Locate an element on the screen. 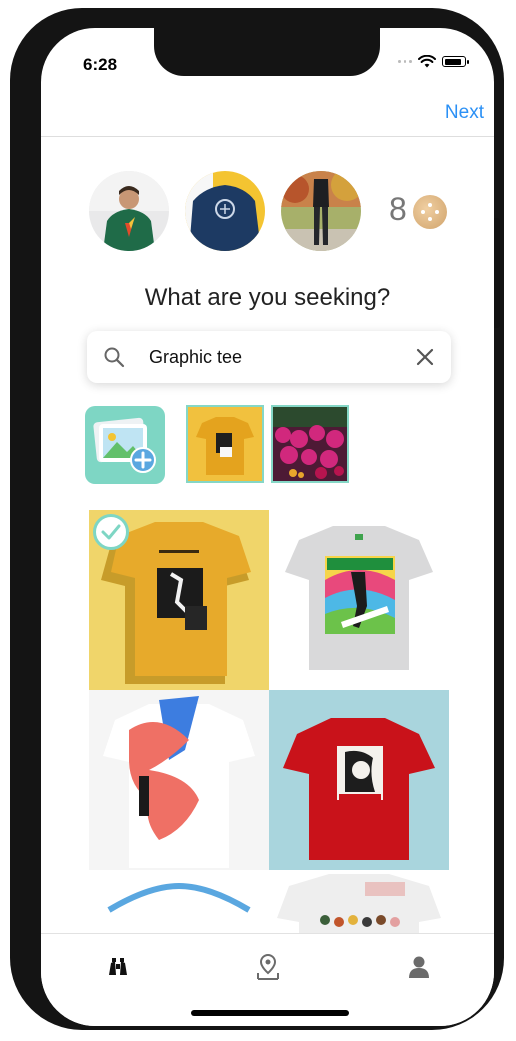  search-icon is located at coordinates (114, 357).